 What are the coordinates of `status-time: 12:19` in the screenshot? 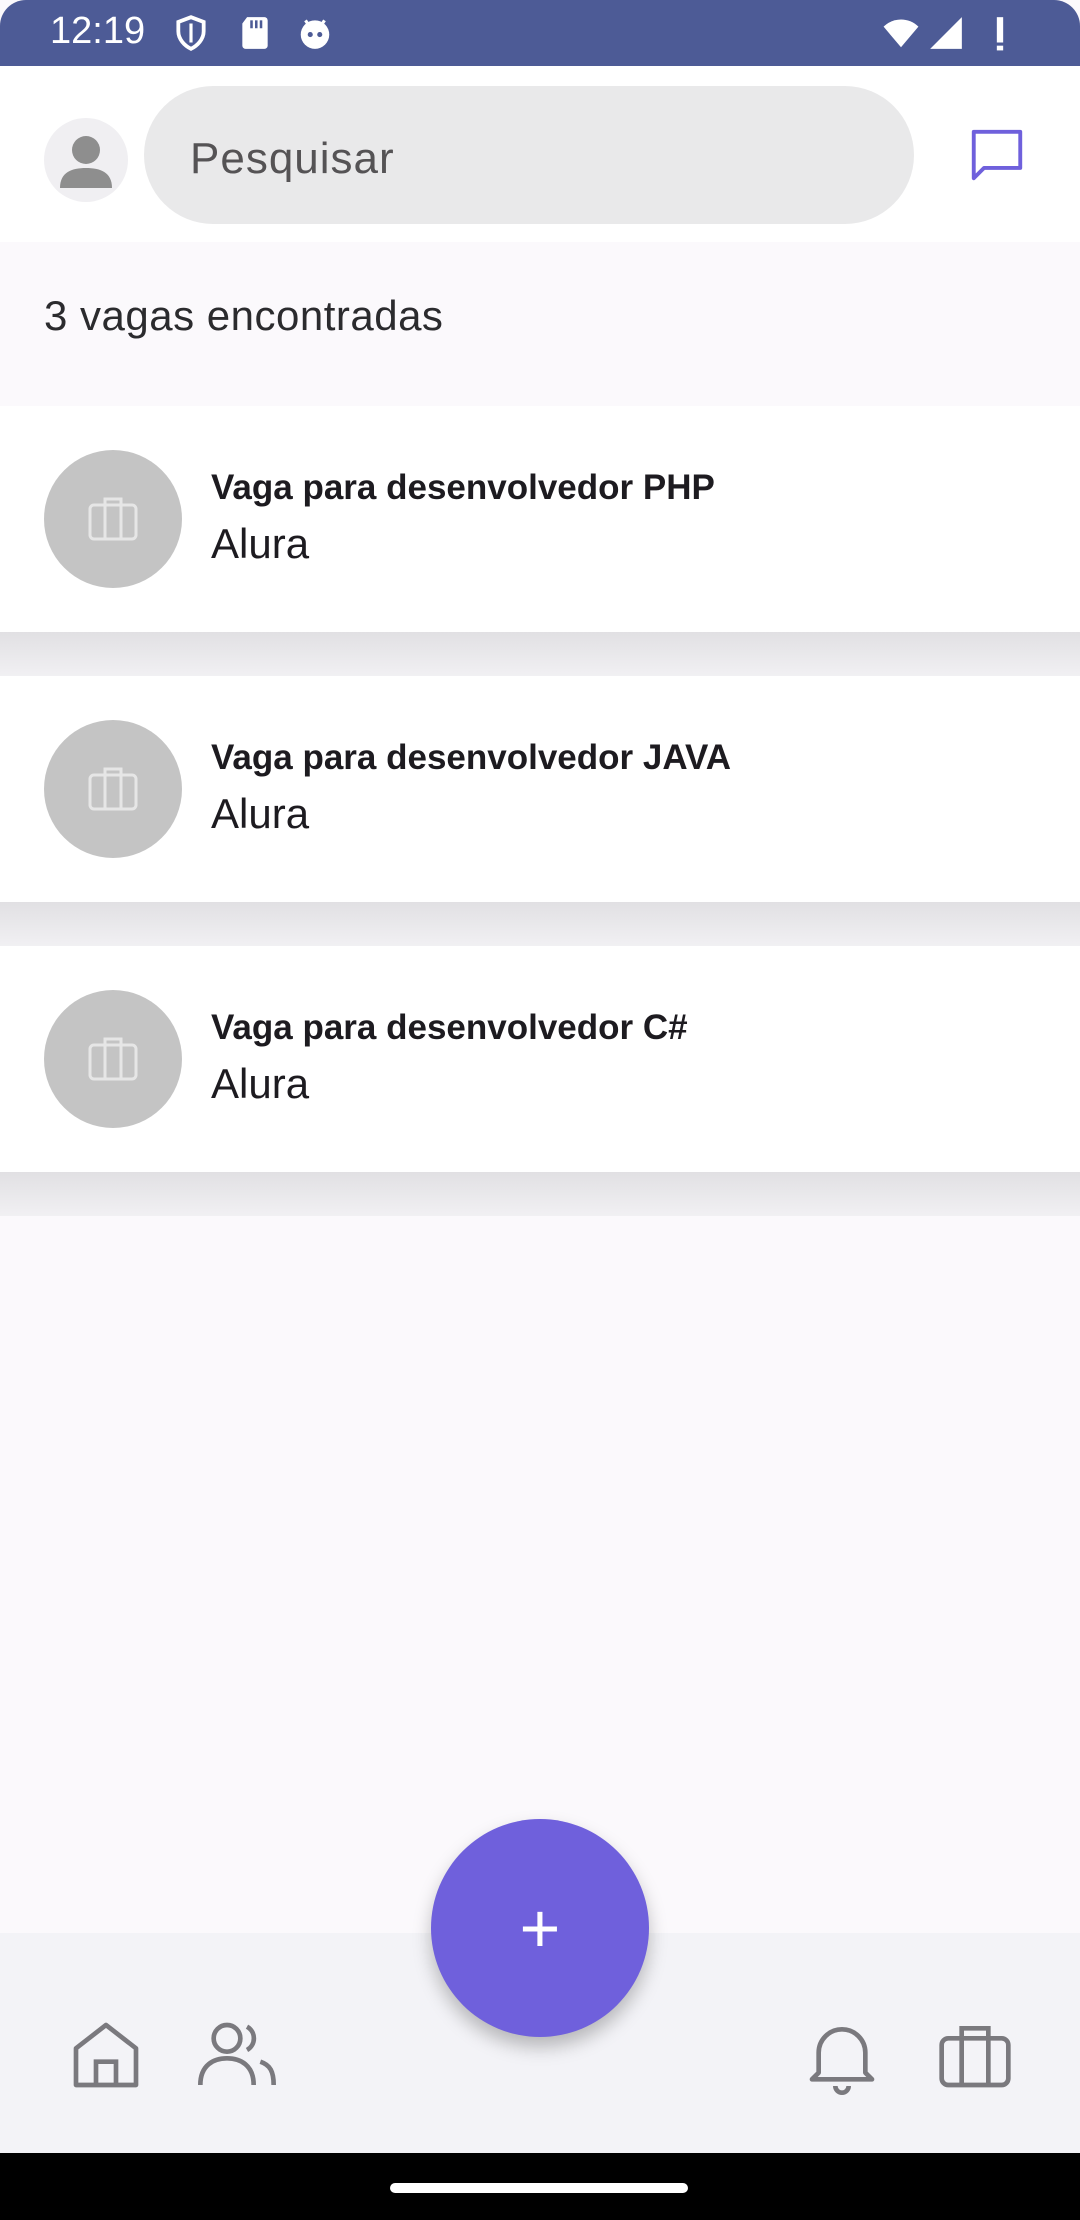 It's located at (98, 31).